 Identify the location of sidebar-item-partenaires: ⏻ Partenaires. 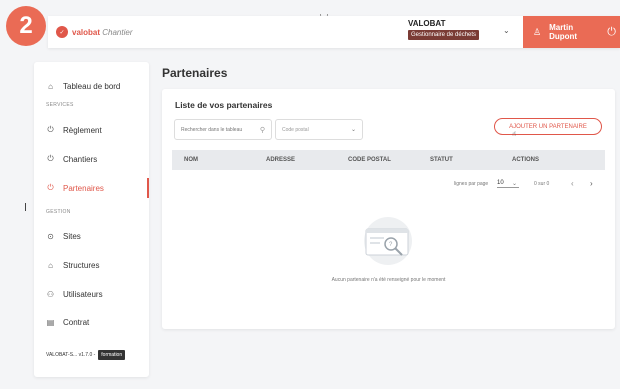
(91, 188).